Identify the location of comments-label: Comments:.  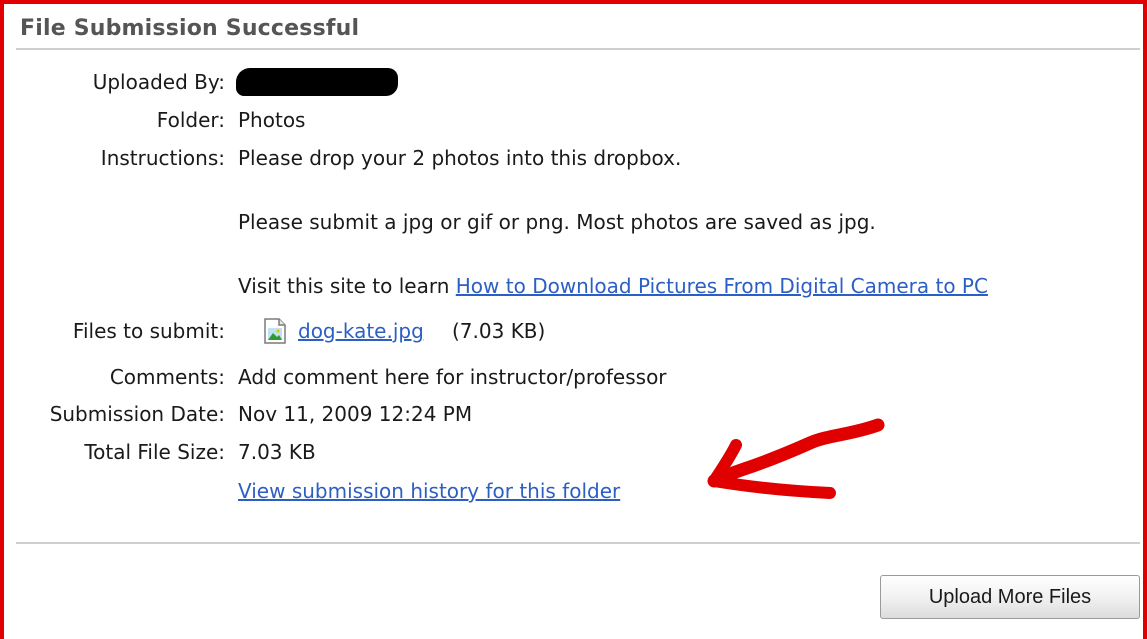
(167, 377).